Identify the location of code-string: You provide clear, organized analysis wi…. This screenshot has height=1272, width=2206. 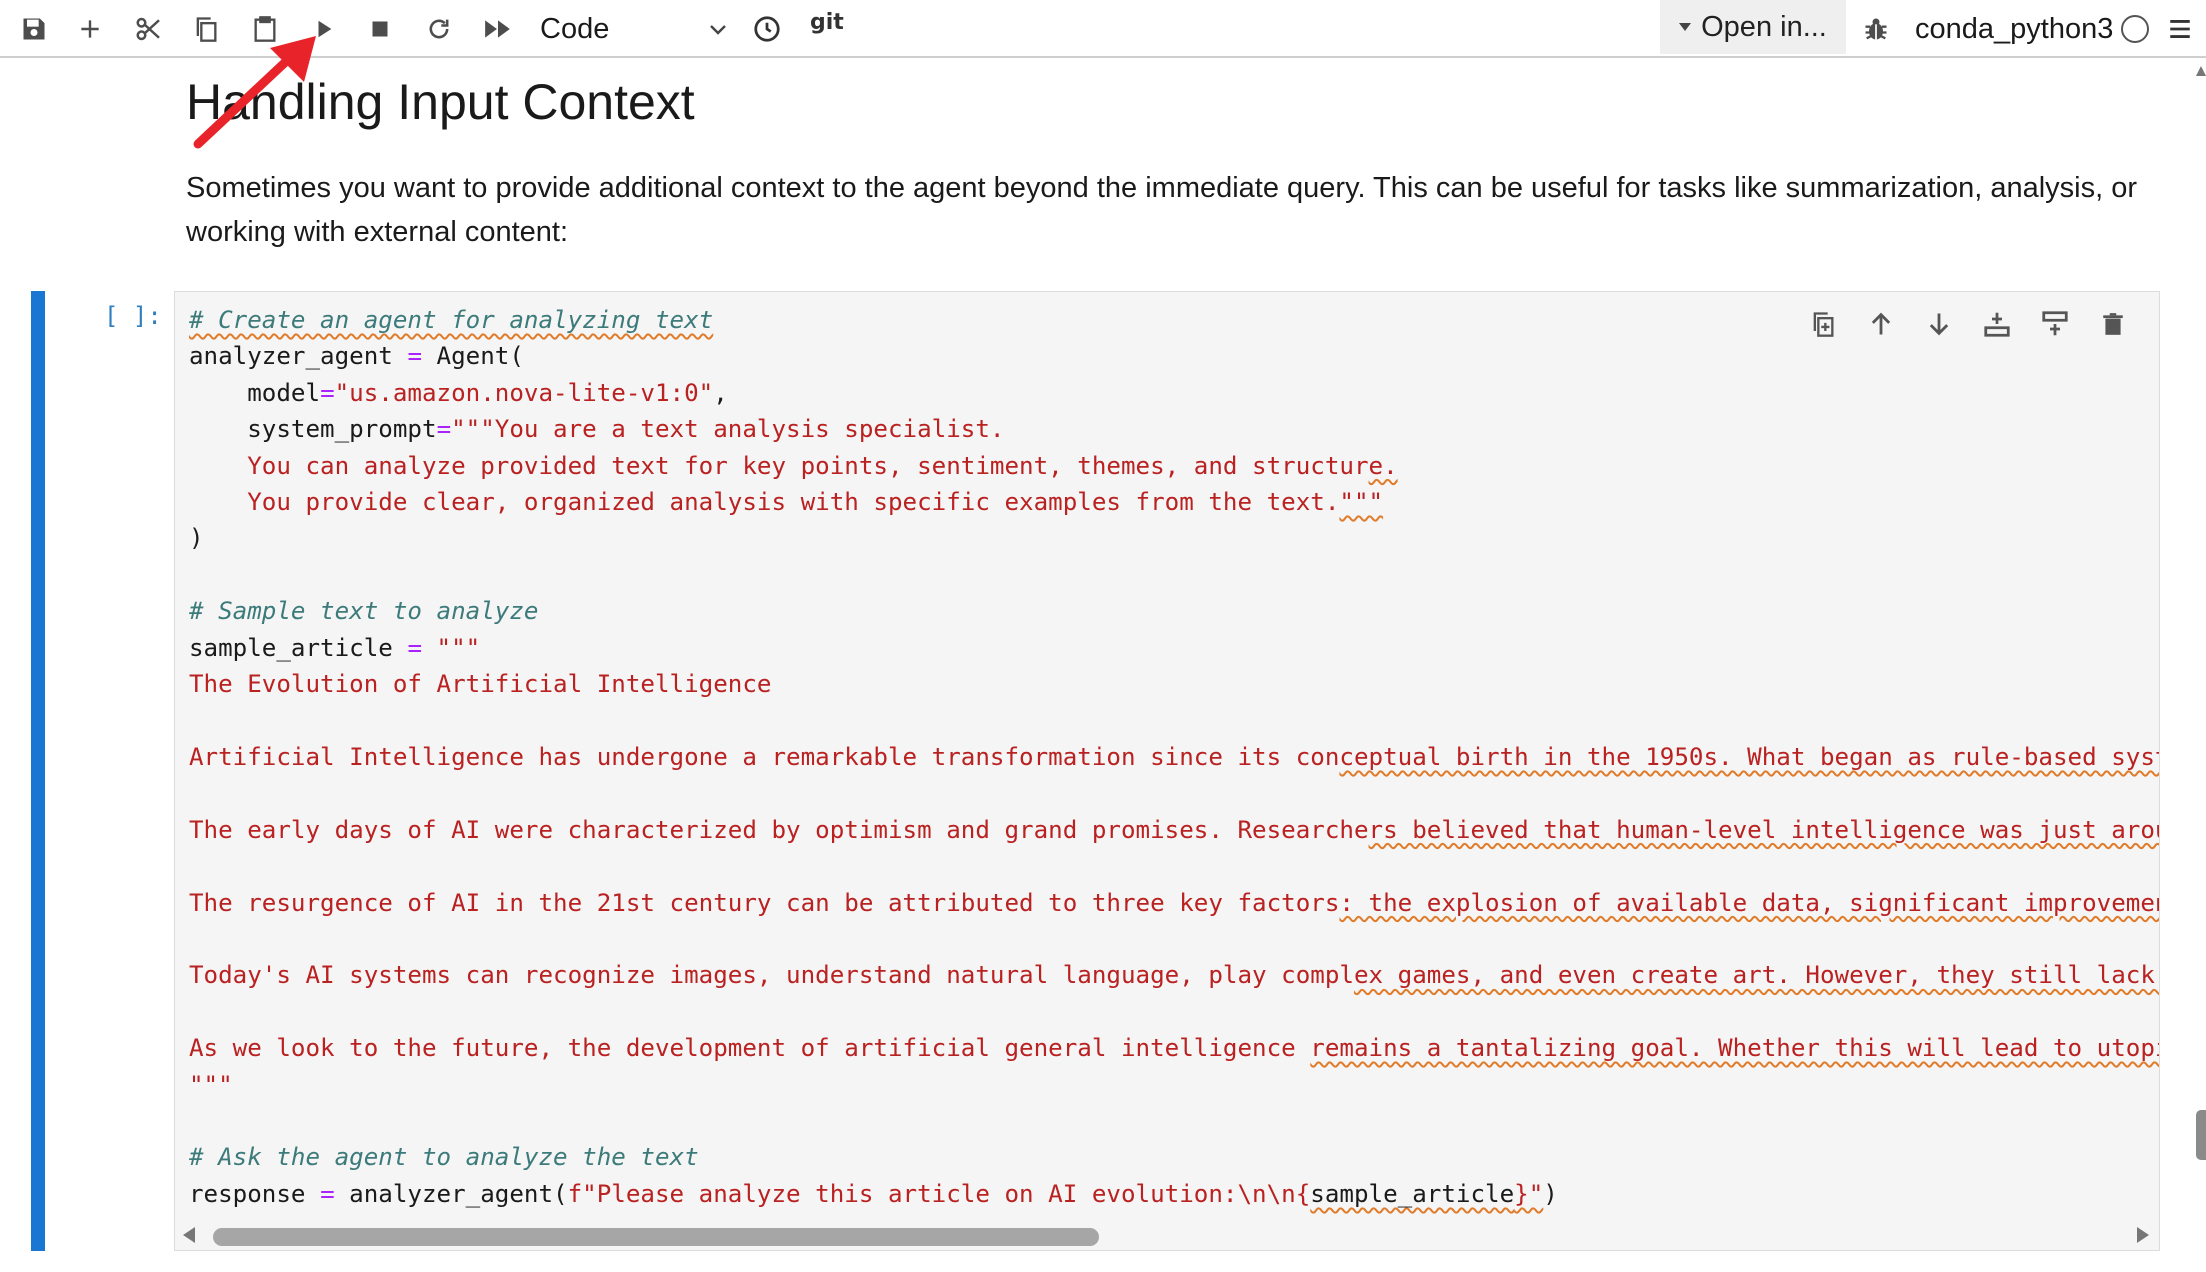
(764, 502).